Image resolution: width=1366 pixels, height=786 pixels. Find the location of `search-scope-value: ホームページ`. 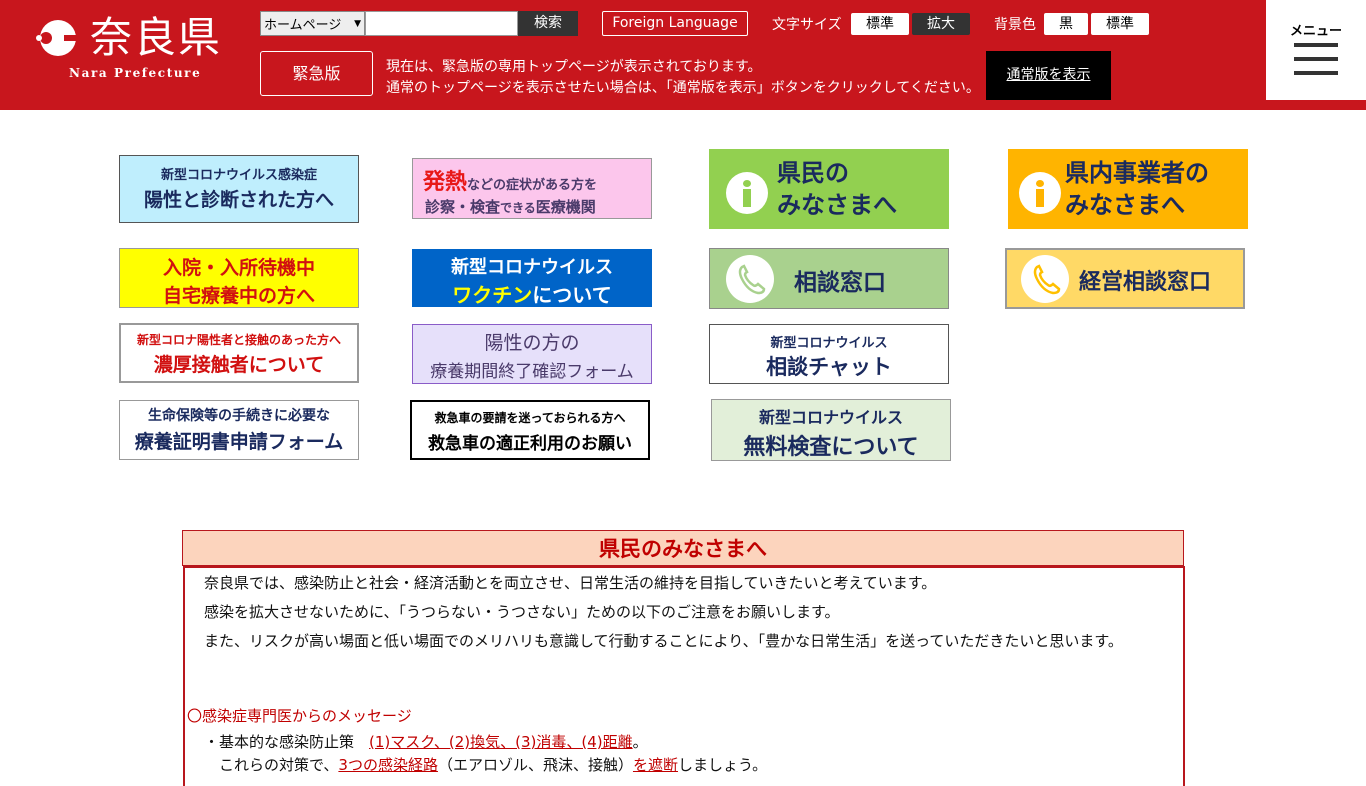

search-scope-value: ホームページ is located at coordinates (303, 25).